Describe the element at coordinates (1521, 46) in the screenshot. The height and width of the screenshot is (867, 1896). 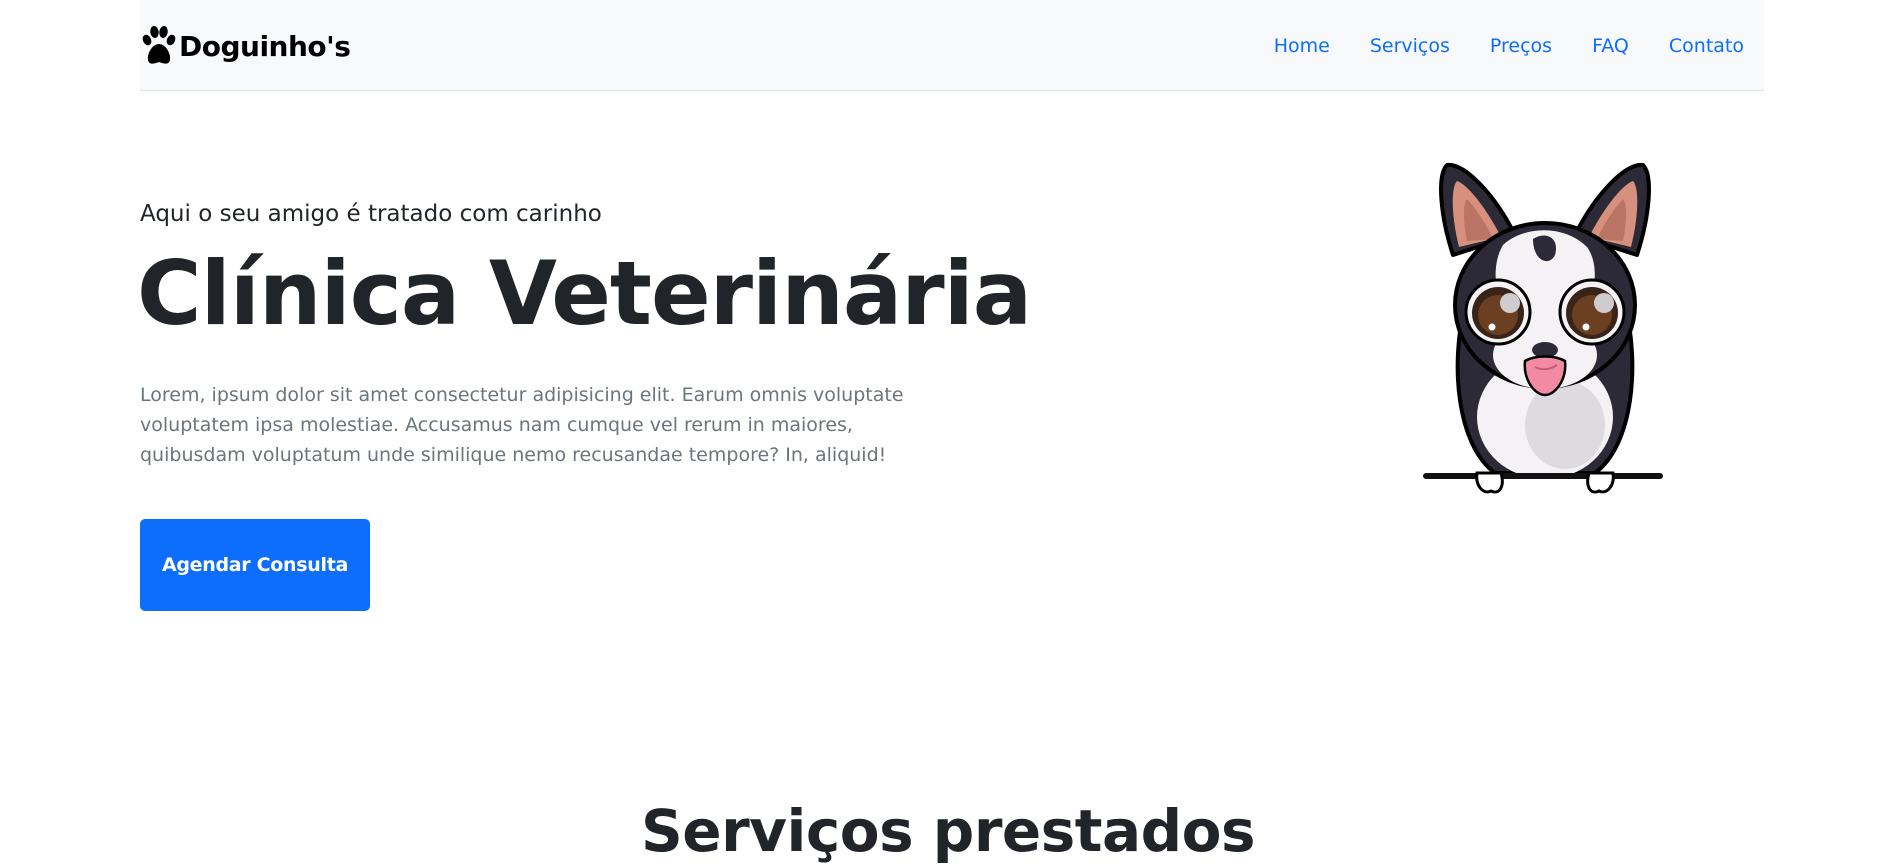
I see `nav-link-precos: Preços` at that location.